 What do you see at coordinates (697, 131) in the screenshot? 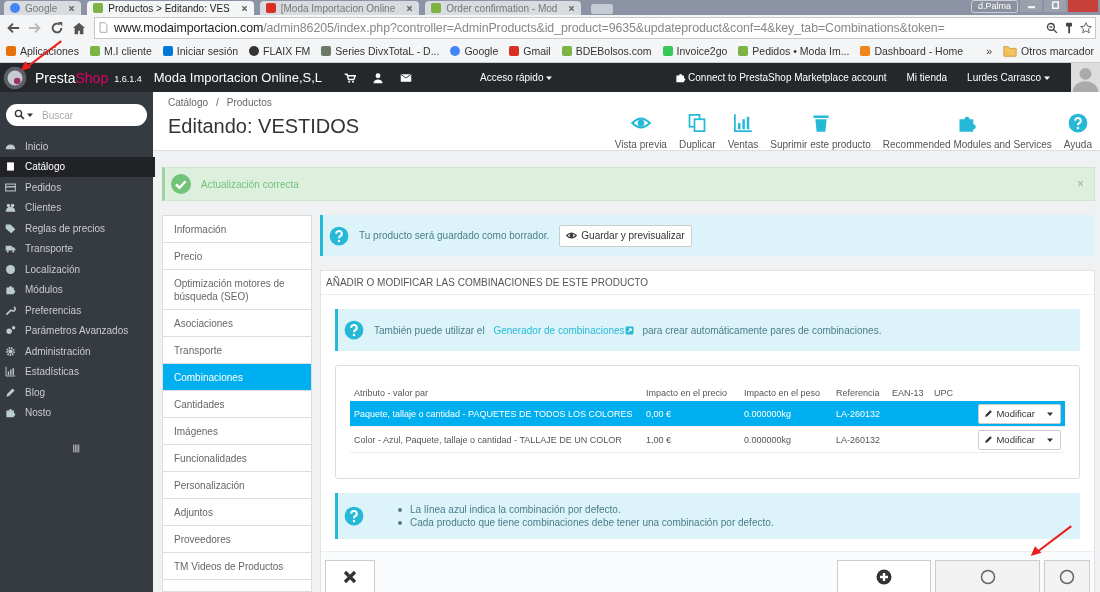
I see `toolbar-button: Duplicar` at bounding box center [697, 131].